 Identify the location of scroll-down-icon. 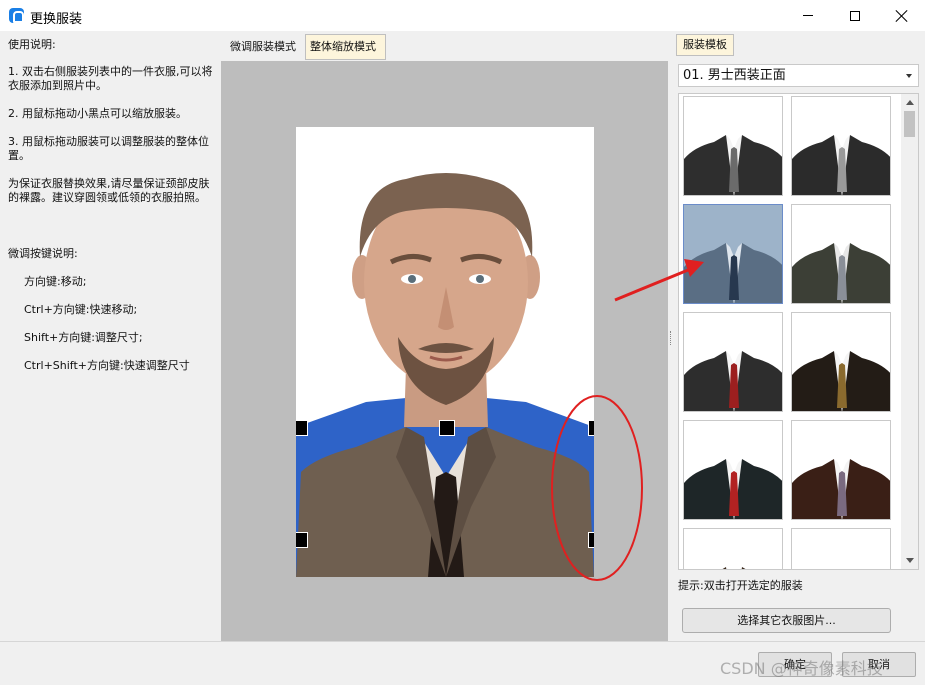
(910, 560).